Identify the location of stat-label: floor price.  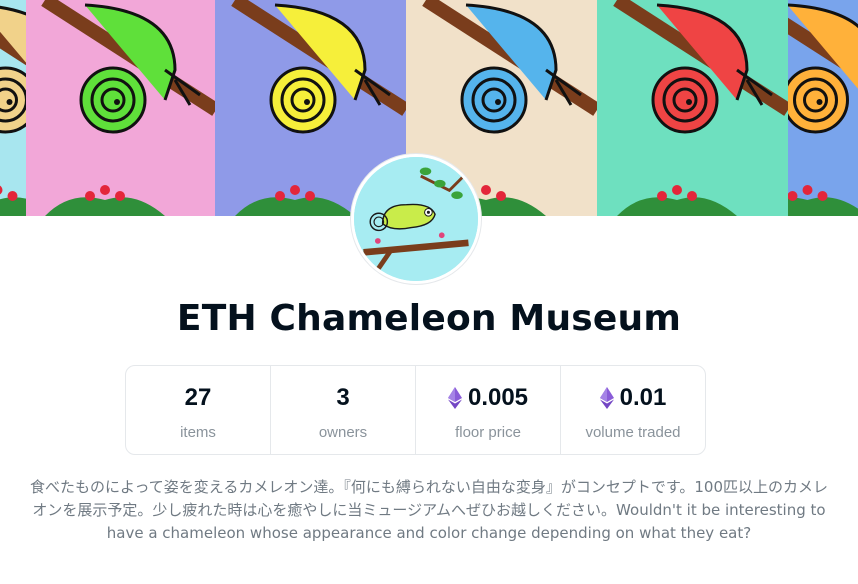
(488, 432).